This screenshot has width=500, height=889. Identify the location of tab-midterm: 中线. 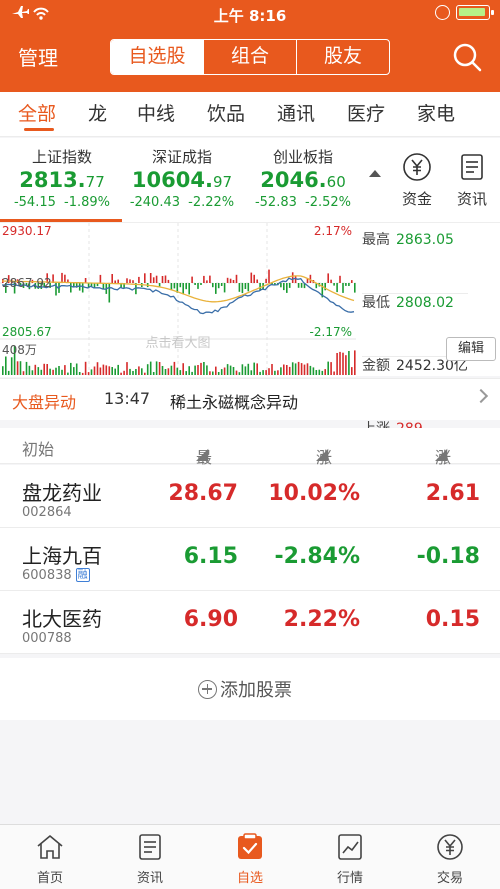
(156, 112).